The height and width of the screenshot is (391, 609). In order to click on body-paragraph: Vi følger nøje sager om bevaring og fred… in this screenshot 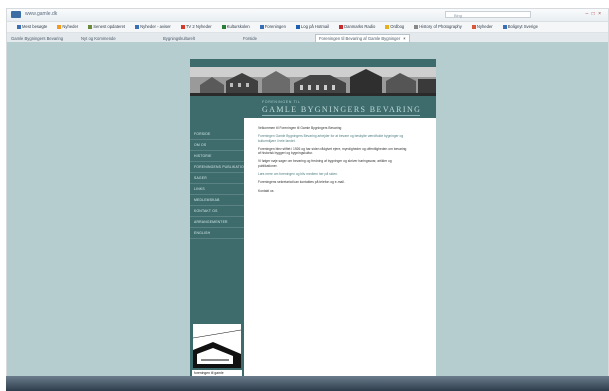, I will do `click(325, 163)`.